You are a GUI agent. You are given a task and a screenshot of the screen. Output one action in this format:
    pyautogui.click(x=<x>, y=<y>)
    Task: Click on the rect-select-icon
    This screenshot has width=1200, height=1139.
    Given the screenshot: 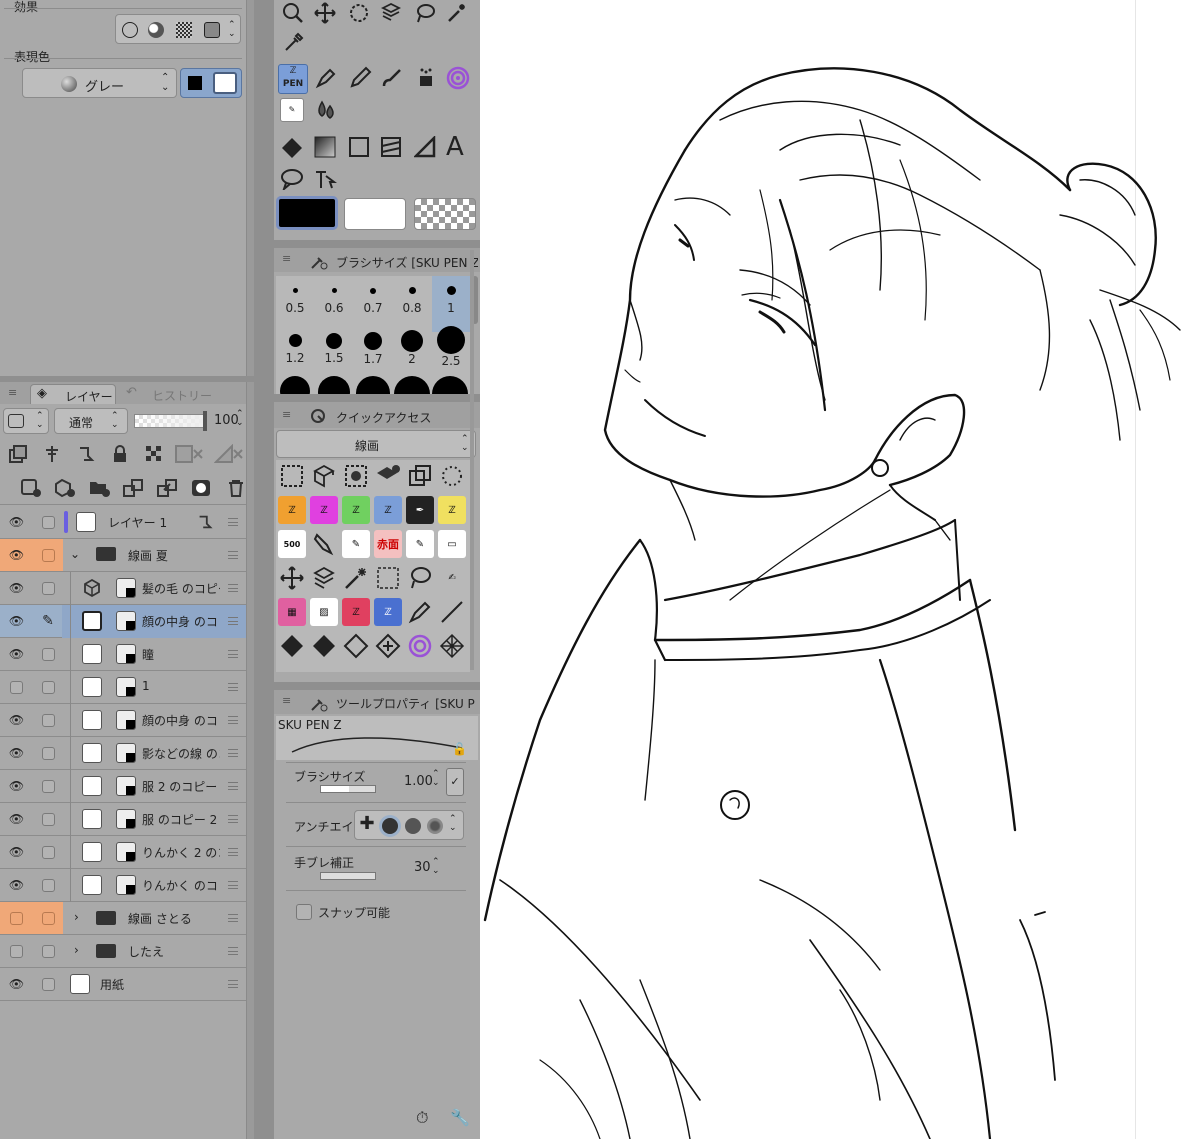 What is the action you would take?
    pyautogui.click(x=388, y=578)
    